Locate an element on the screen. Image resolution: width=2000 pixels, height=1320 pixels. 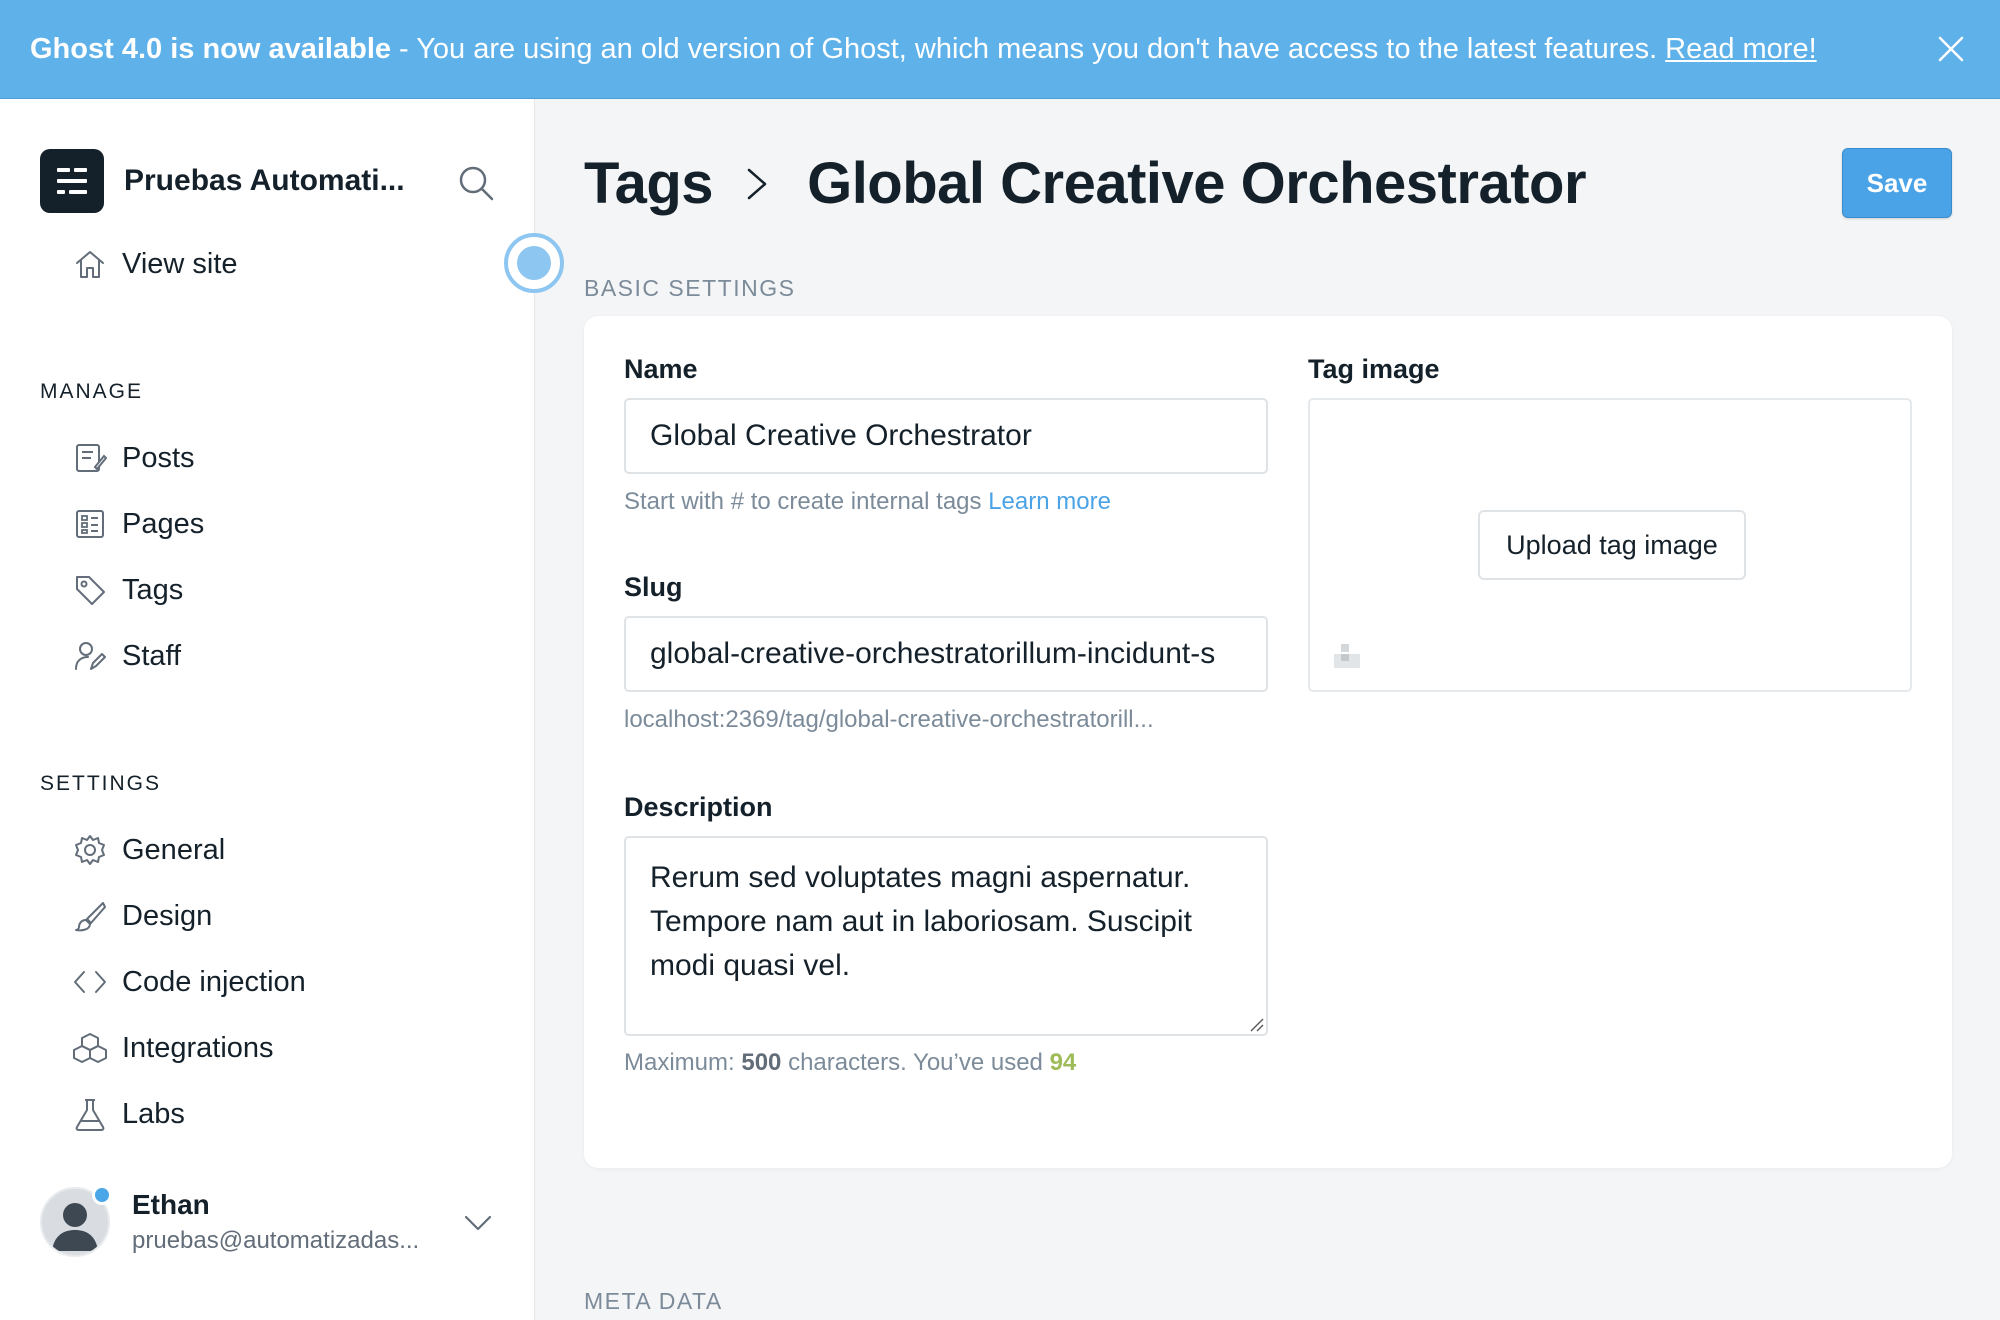
close-icon is located at coordinates (1951, 49).